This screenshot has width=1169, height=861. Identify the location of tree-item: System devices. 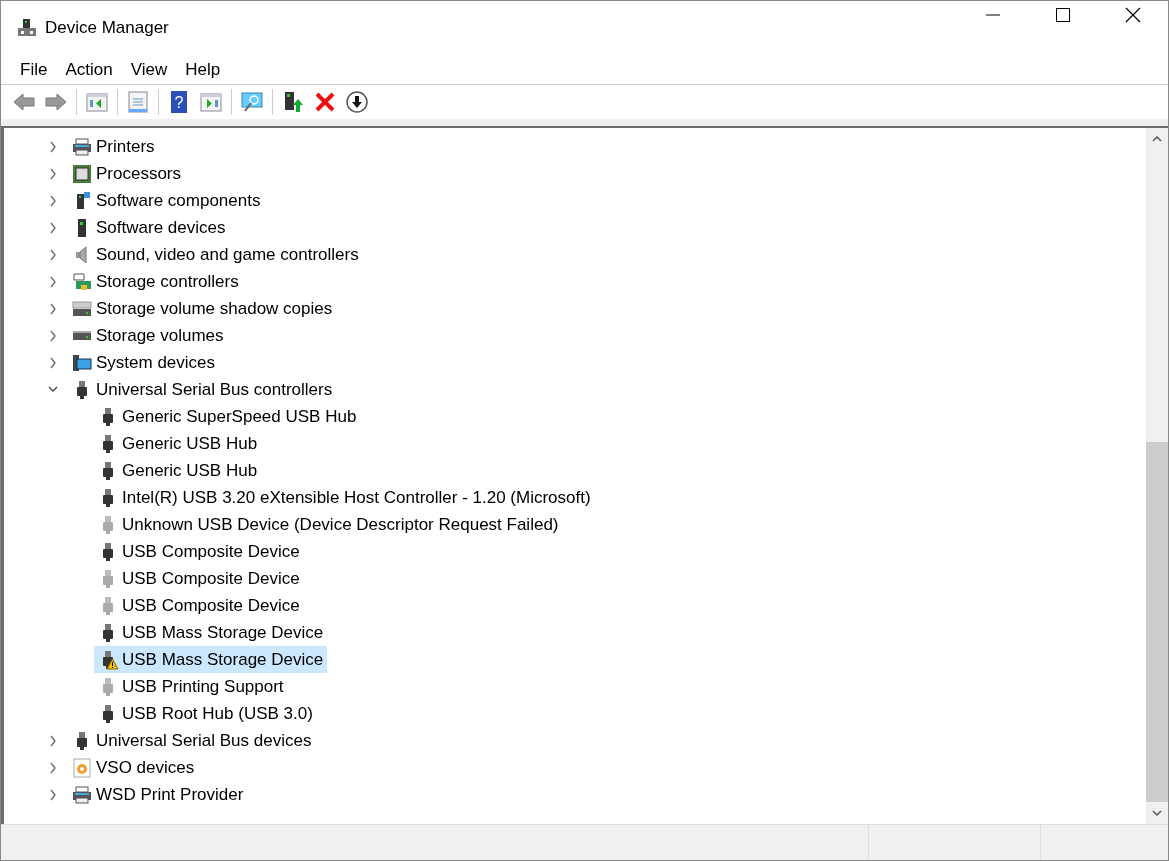
(156, 362).